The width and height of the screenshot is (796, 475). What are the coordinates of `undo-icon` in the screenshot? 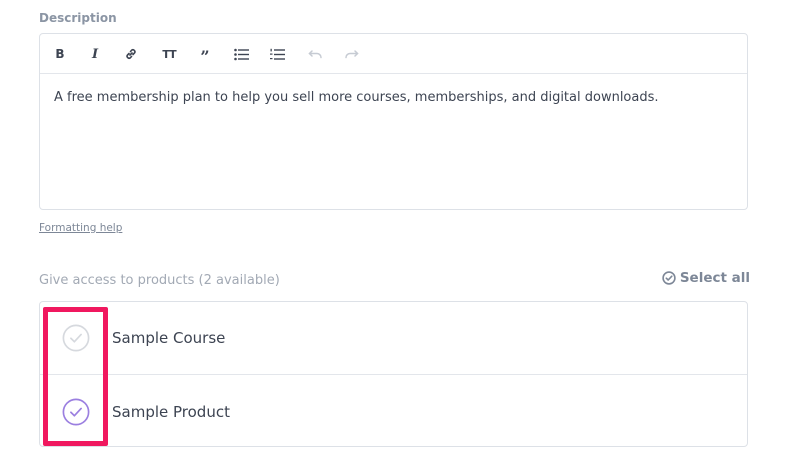 It's located at (314, 54).